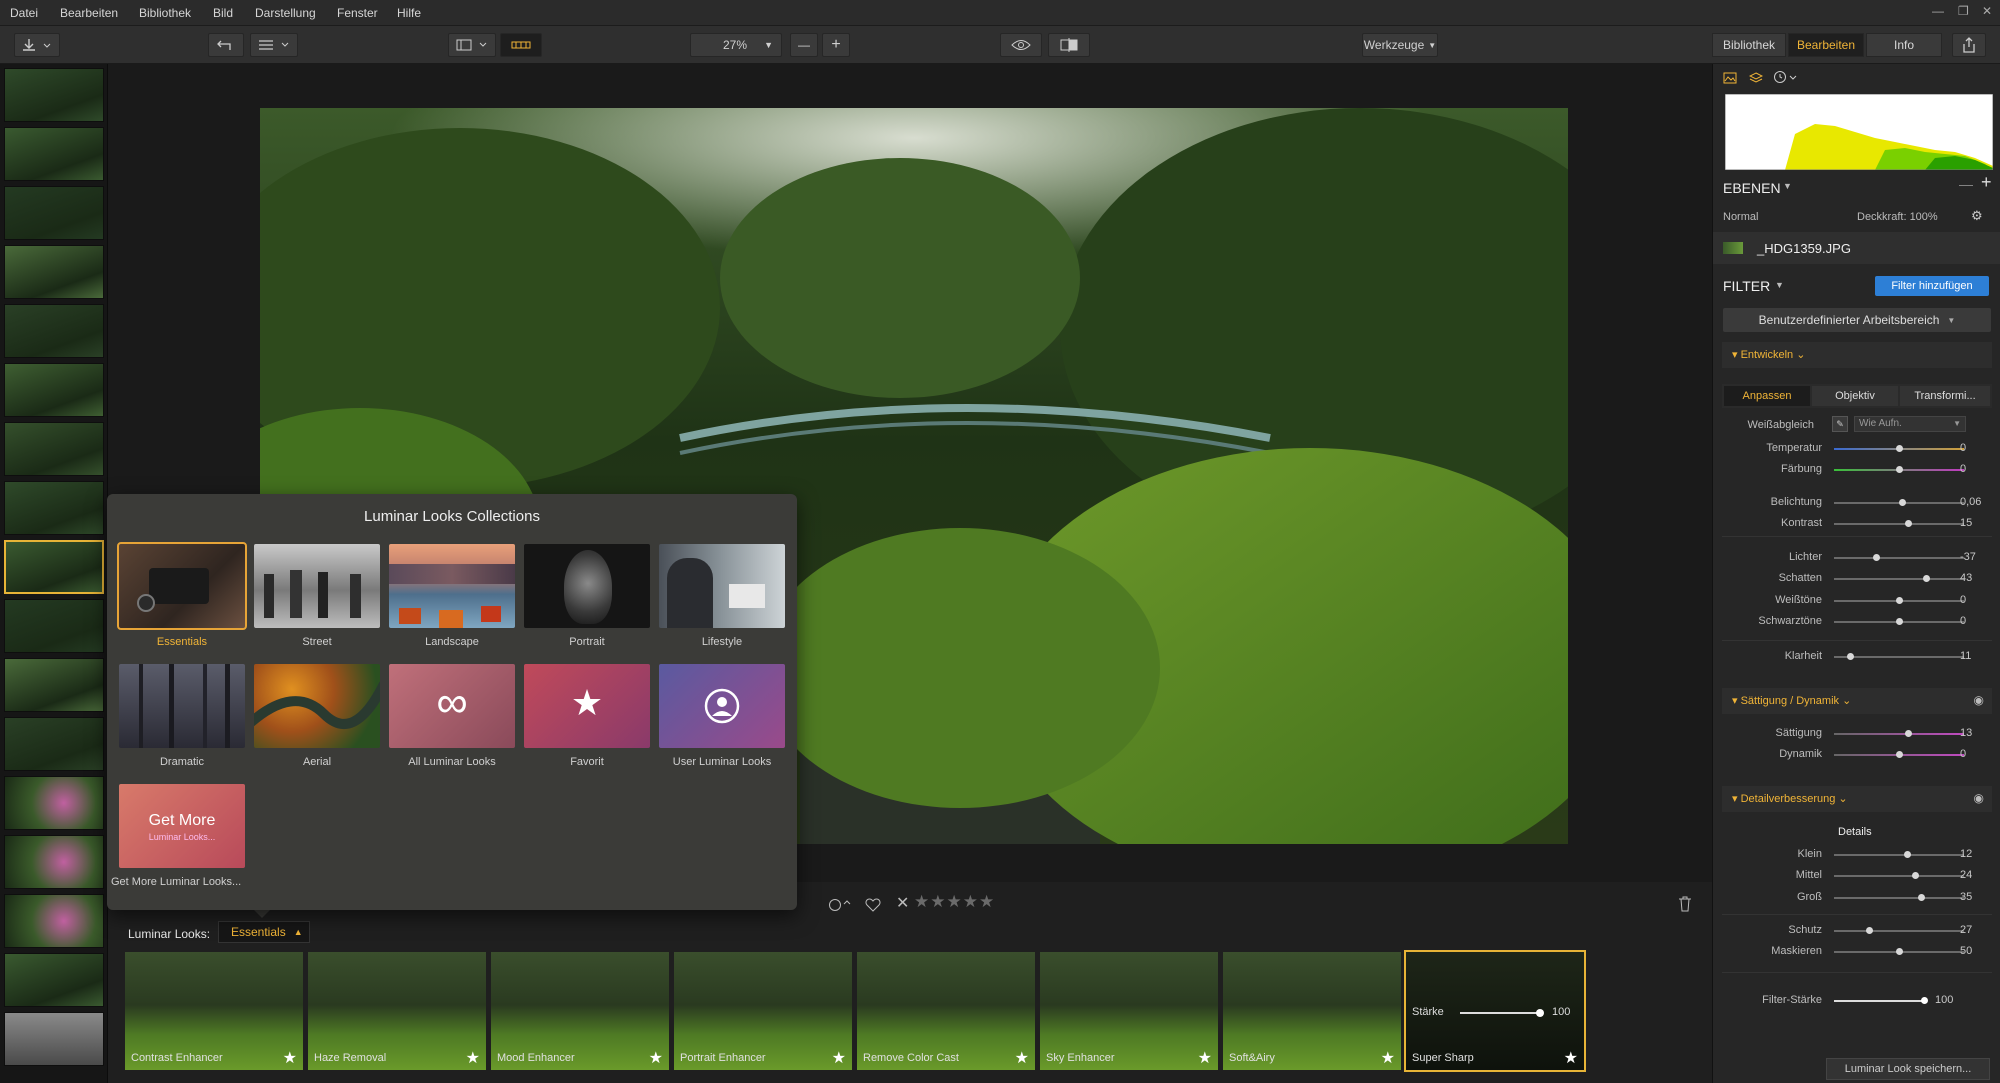  I want to click on workspace-dropdown: Benutzerdefinierter Arbeitsbereich ▼, so click(1857, 320).